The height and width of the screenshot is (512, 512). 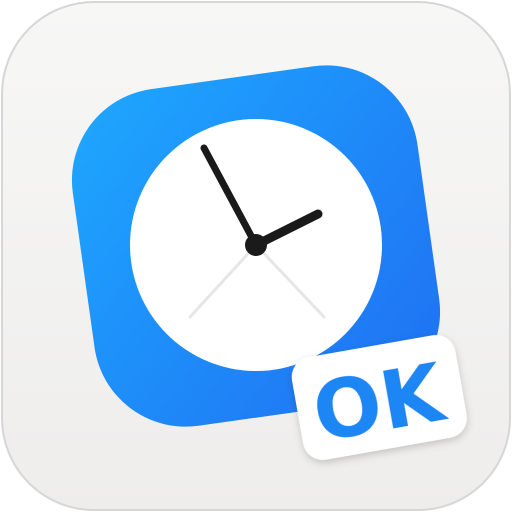 I want to click on clock-center-pin, so click(x=256, y=245).